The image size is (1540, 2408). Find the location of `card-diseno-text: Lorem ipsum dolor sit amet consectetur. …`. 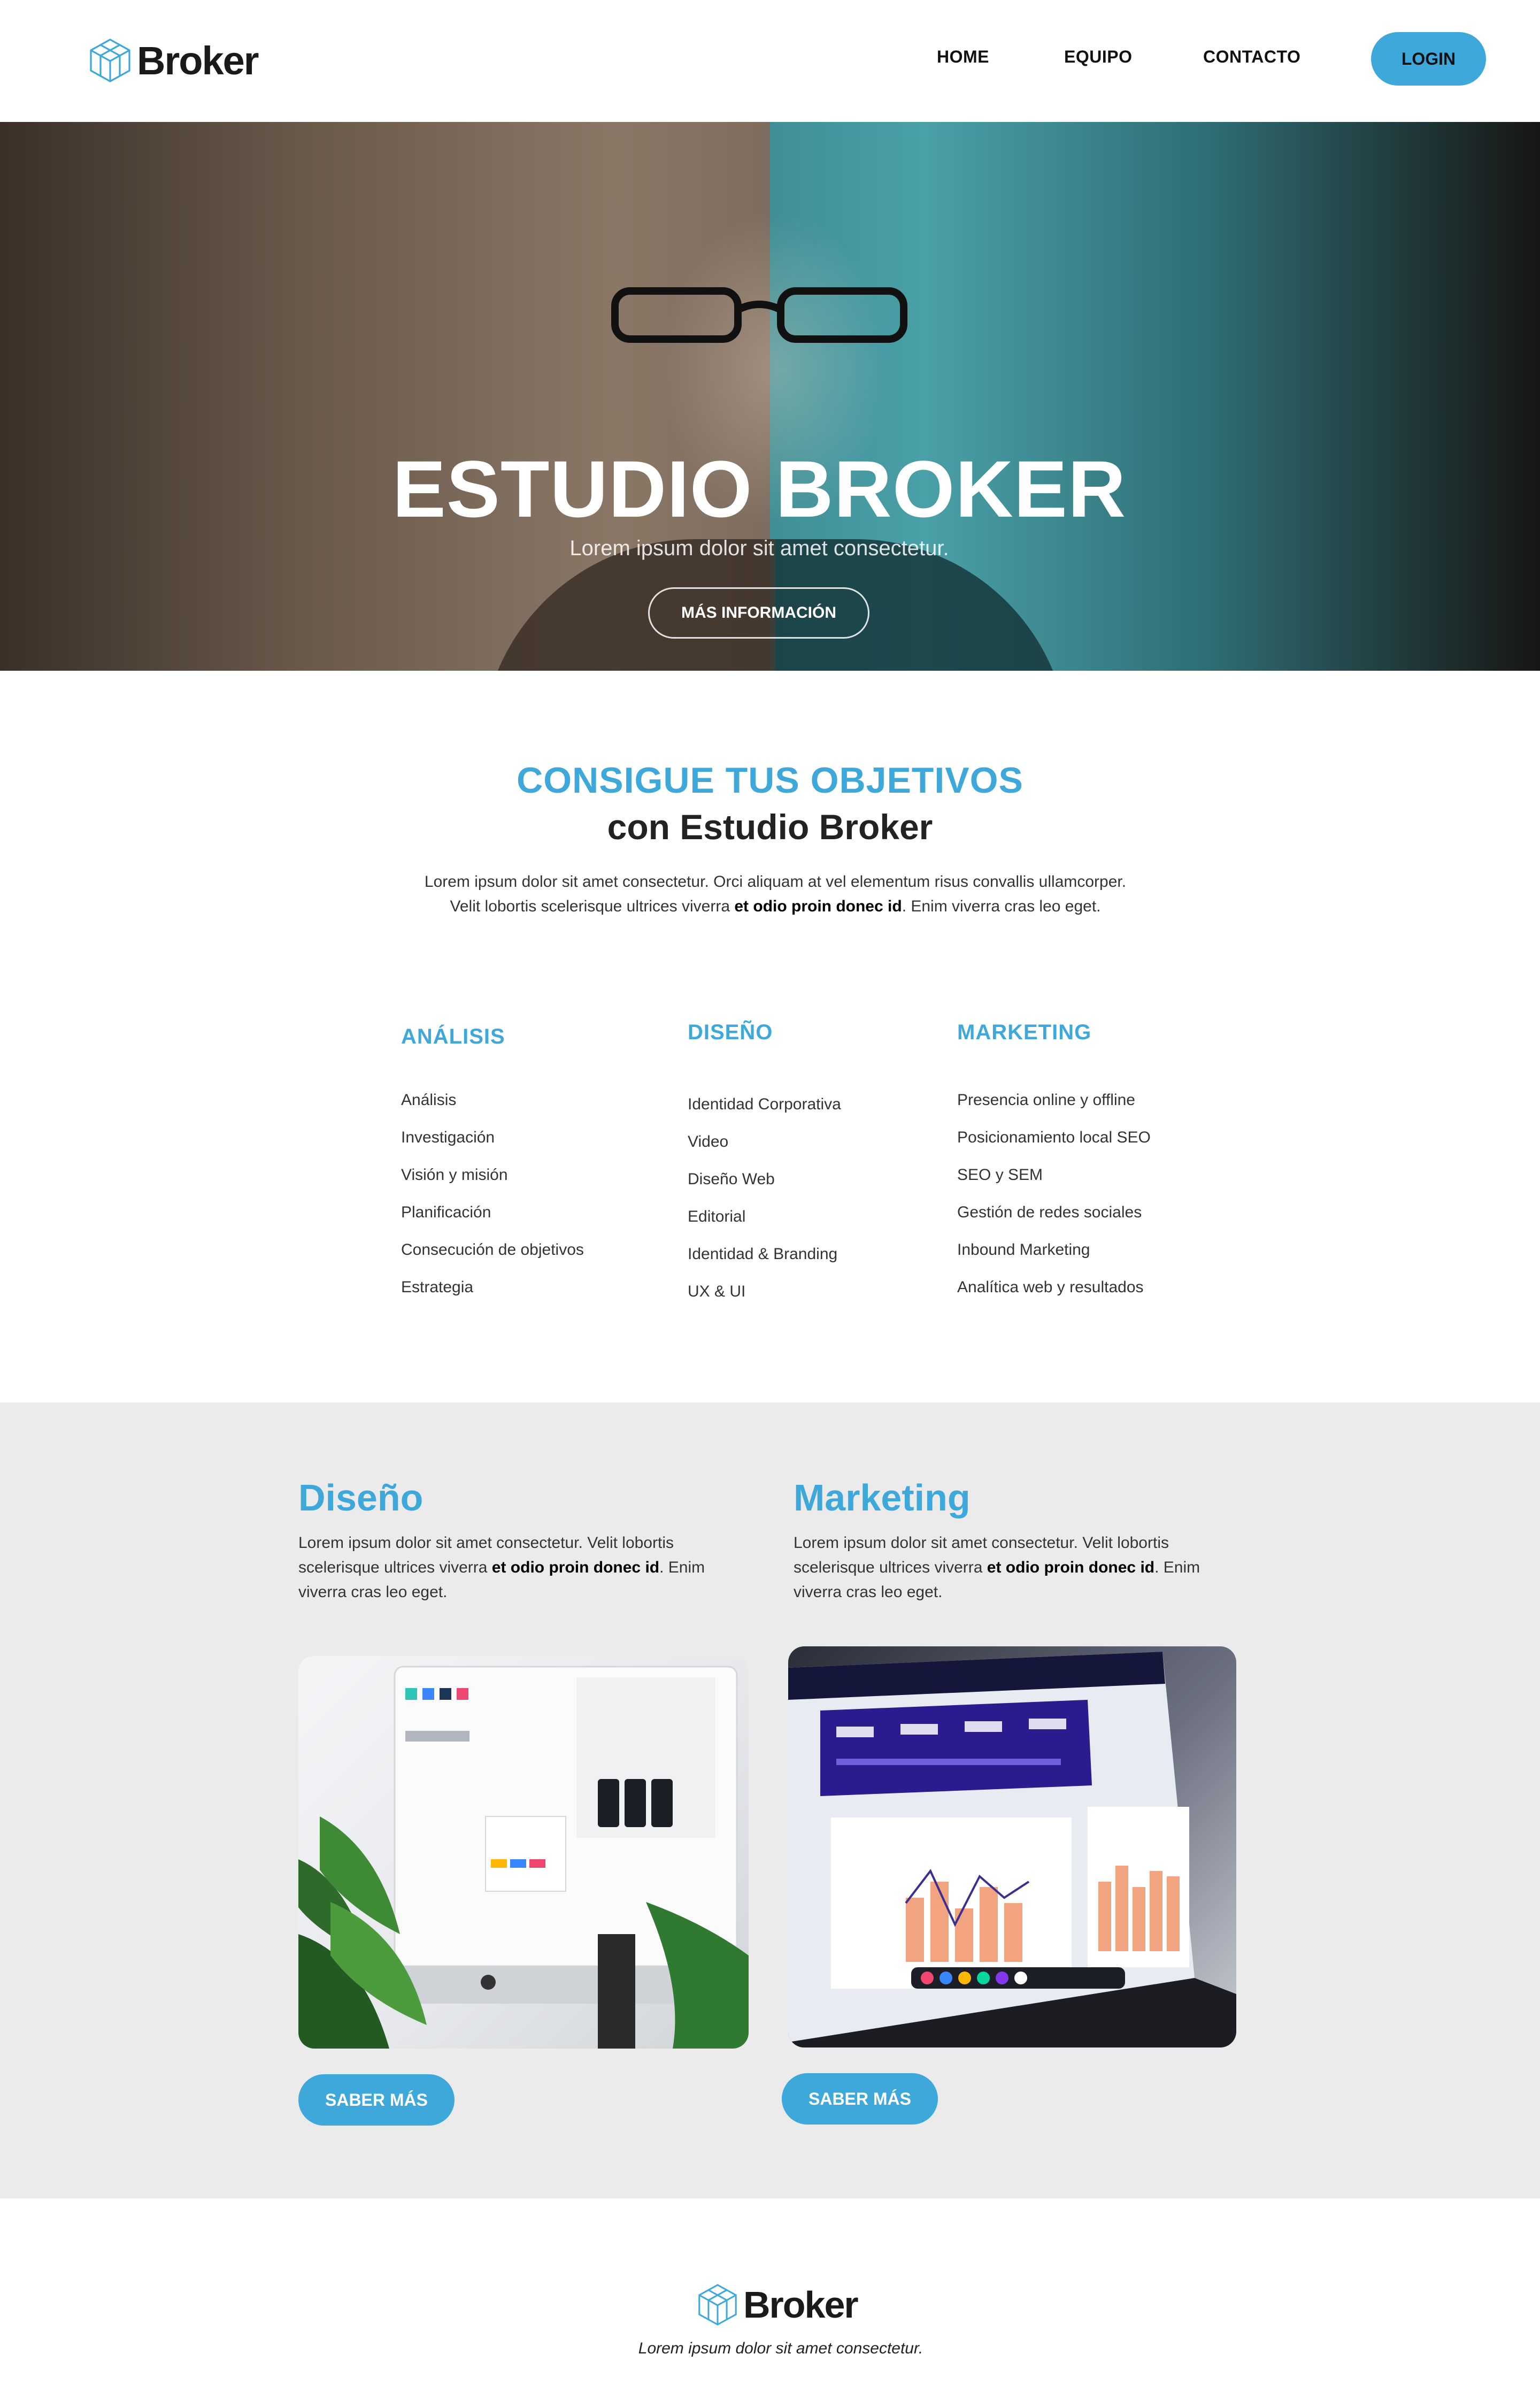

card-diseno-text: Lorem ipsum dolor sit amet consectetur. … is located at coordinates (512, 1568).